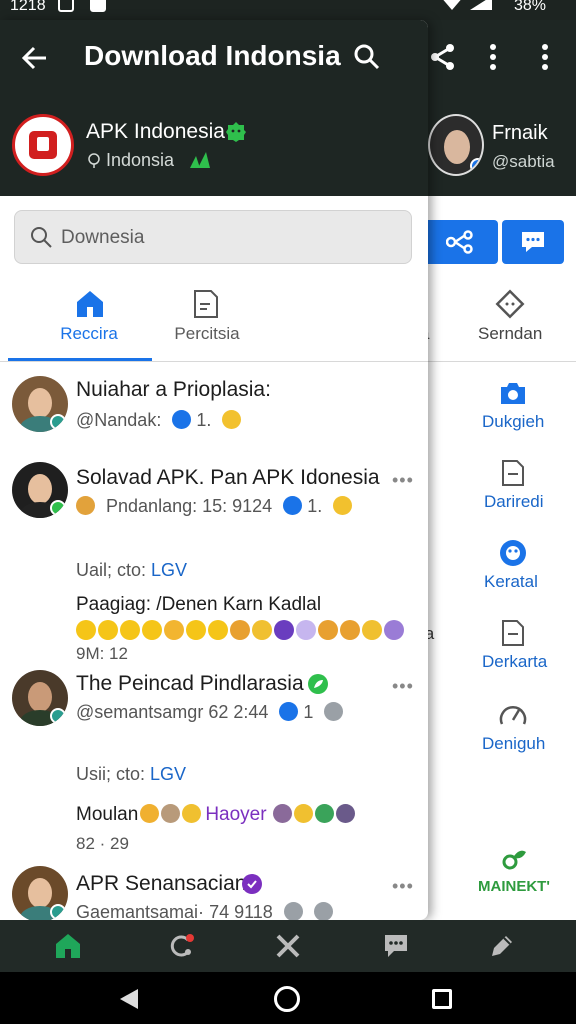 The image size is (576, 1024). What do you see at coordinates (173, 389) in the screenshot?
I see `post-title: Nuiahar a Prioplasia:` at bounding box center [173, 389].